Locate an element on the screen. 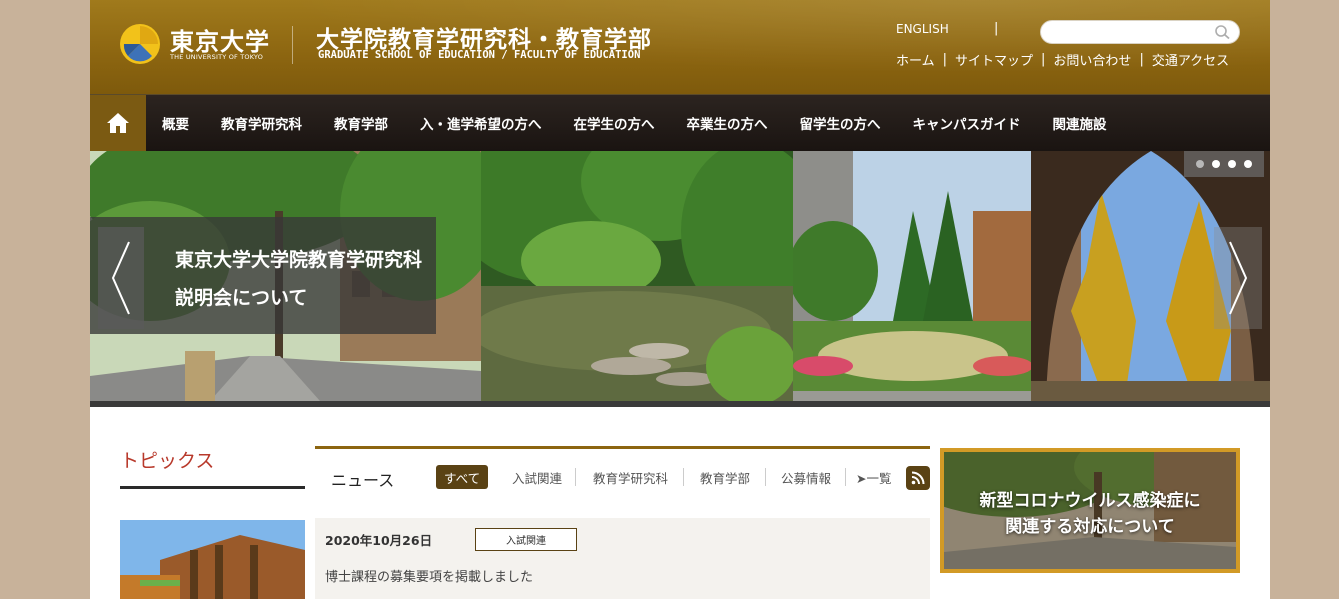  news-category-badge: 入試関連 is located at coordinates (526, 539).